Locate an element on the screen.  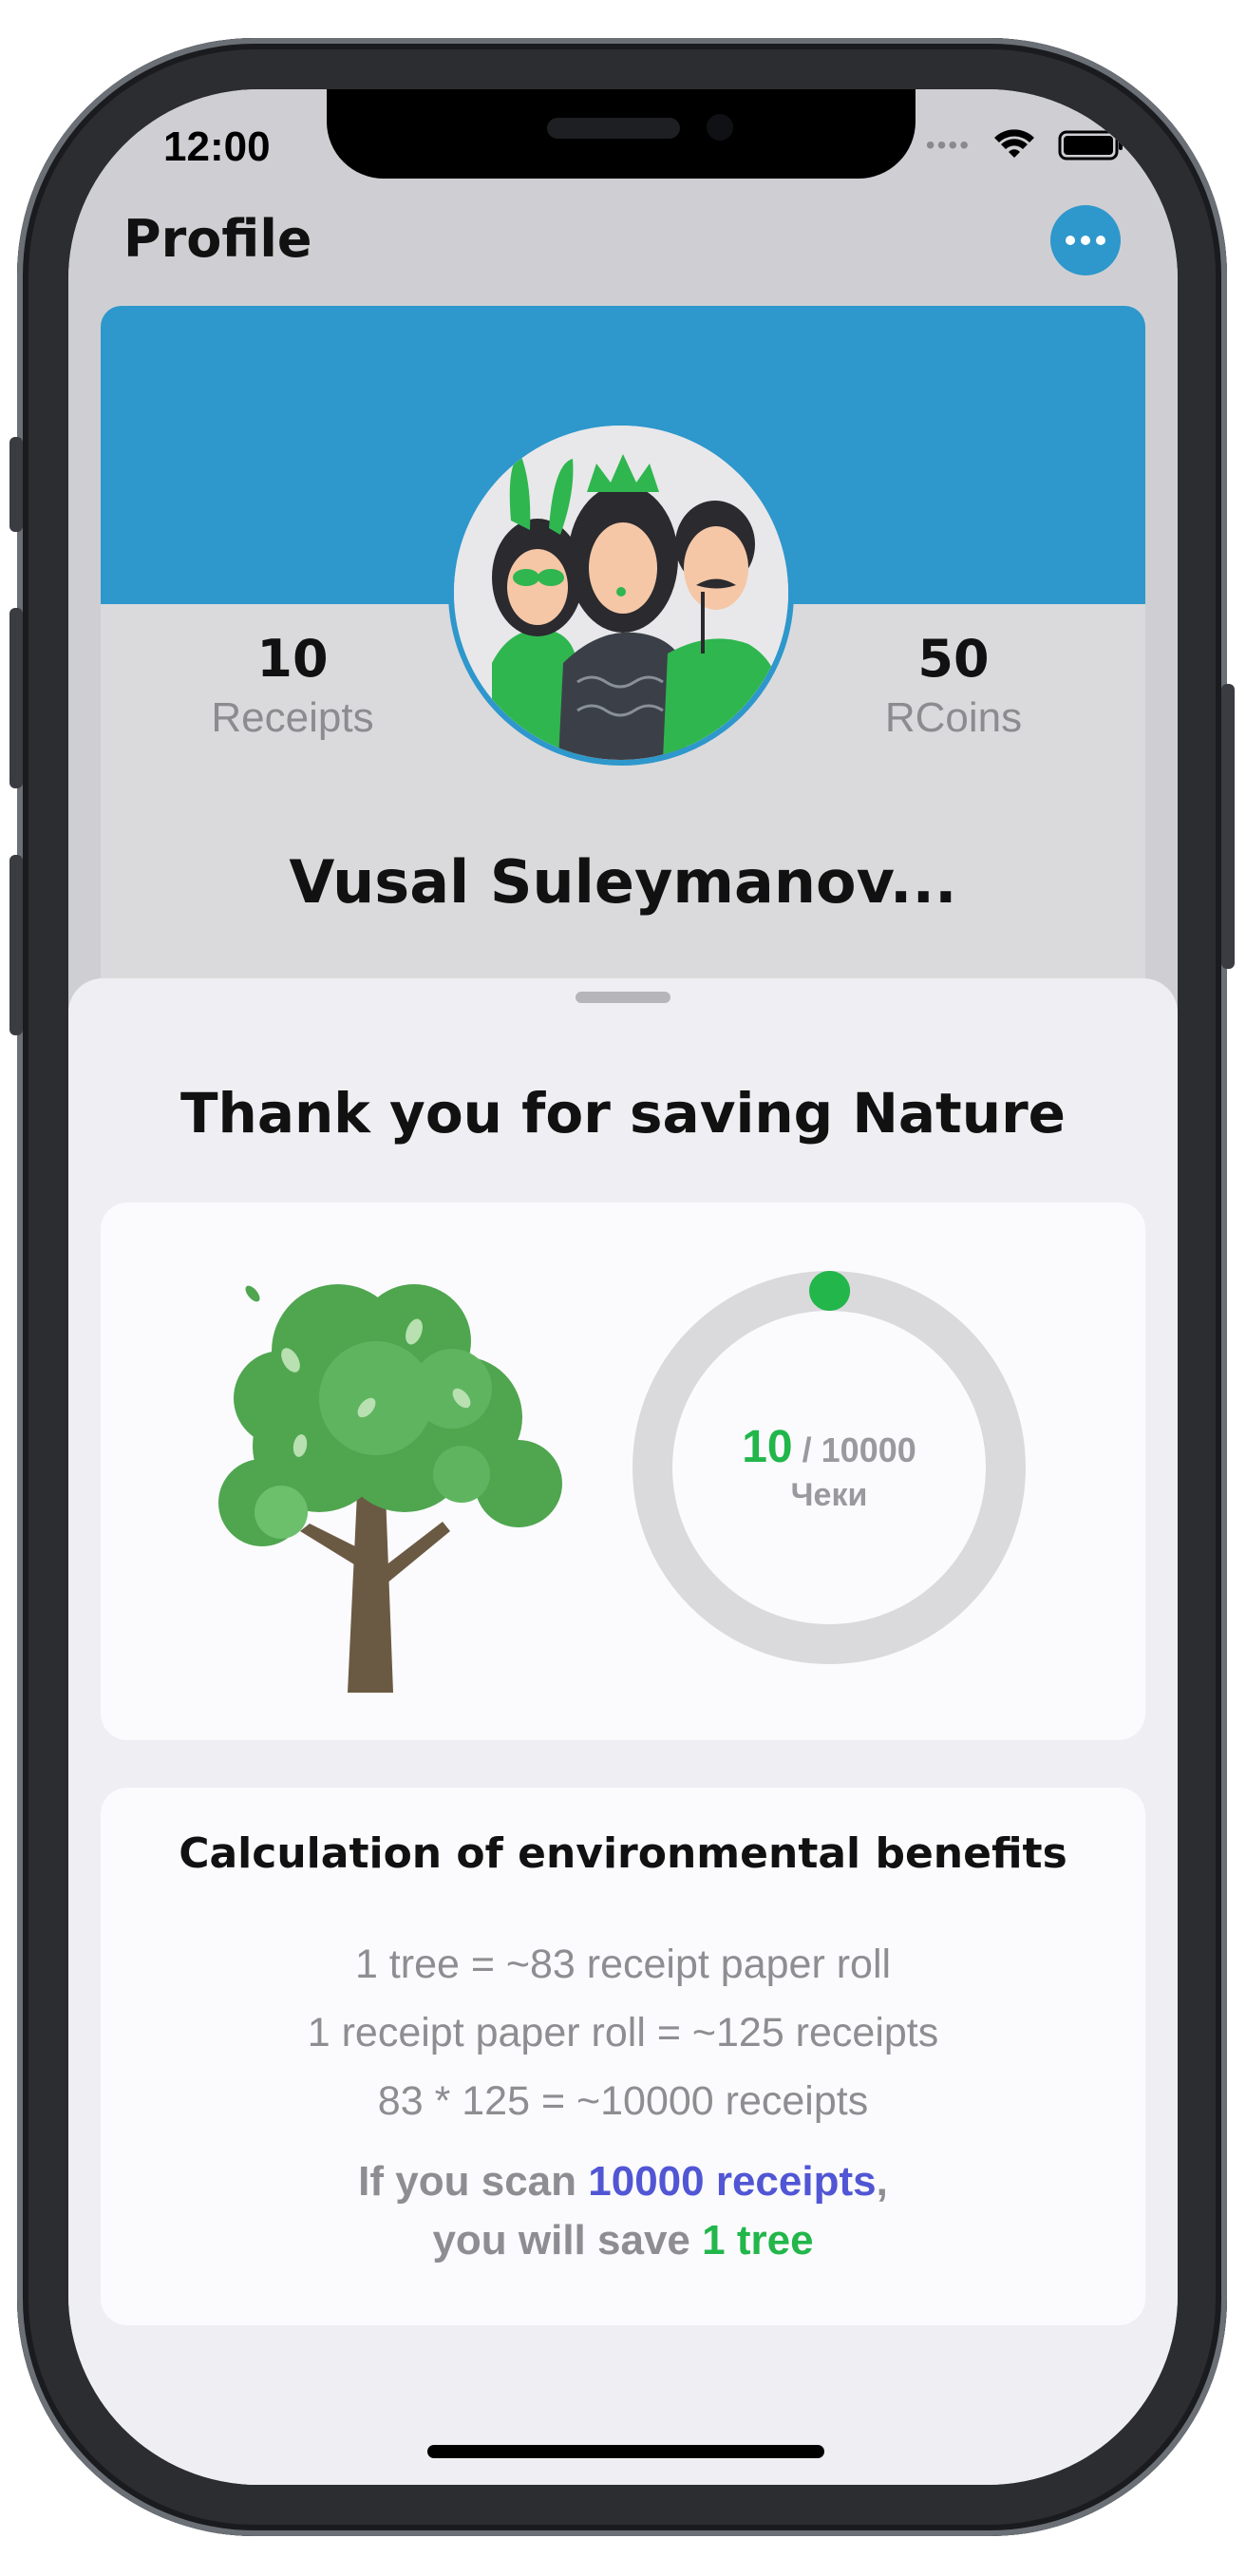
progress-current: 10 is located at coordinates (767, 1447).